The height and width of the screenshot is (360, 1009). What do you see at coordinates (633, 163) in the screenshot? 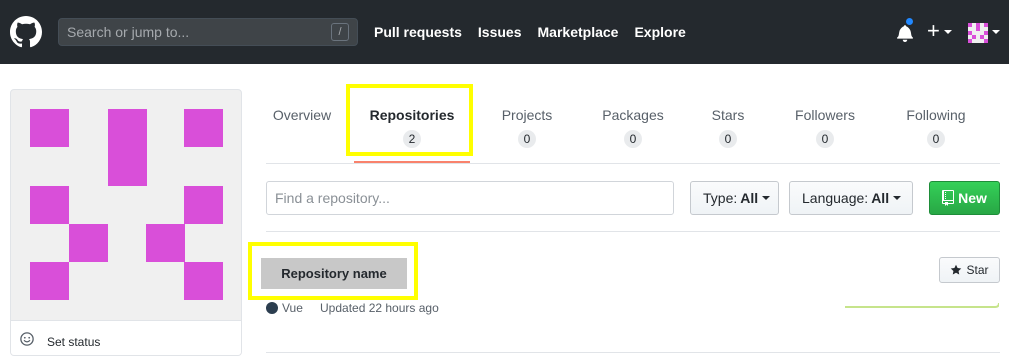
I see `tabs-divider` at bounding box center [633, 163].